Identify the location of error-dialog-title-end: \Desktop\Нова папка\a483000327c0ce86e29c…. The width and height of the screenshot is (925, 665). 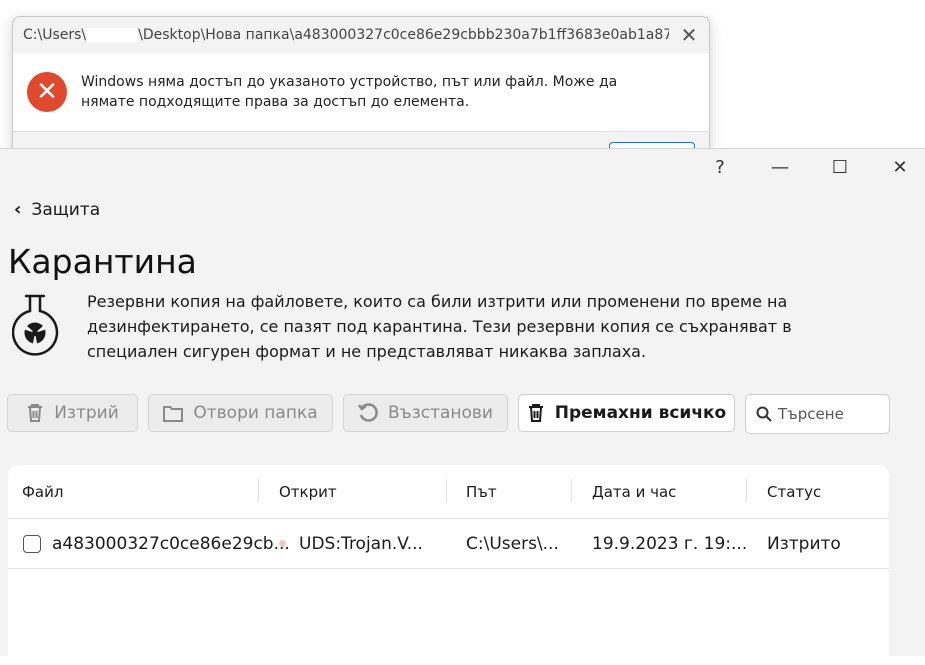
(403, 35).